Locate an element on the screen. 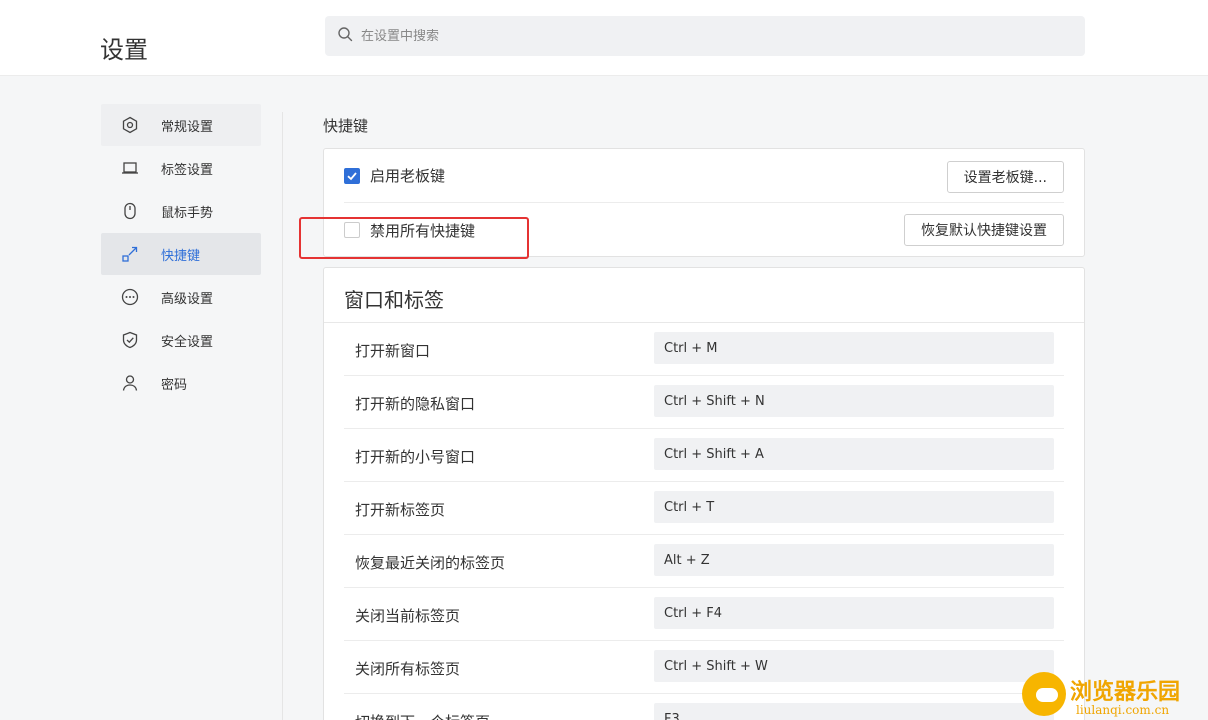  shortcut-key-field: Ctrl + F4 is located at coordinates (854, 613).